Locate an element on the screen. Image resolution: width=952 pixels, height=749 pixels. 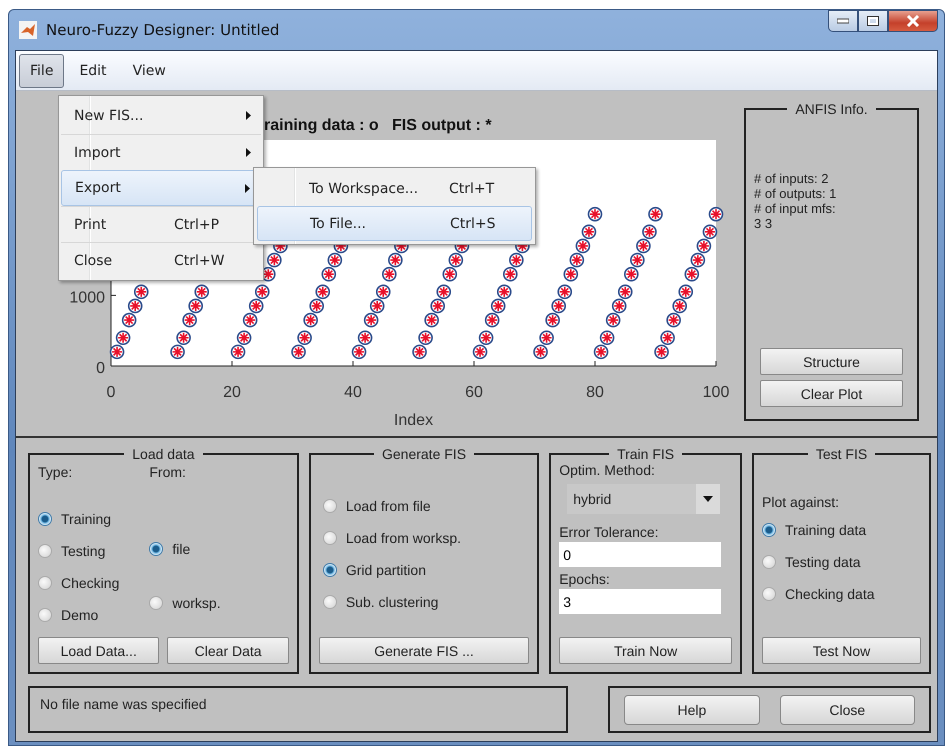
dropdown: hybrid is located at coordinates (643, 499).